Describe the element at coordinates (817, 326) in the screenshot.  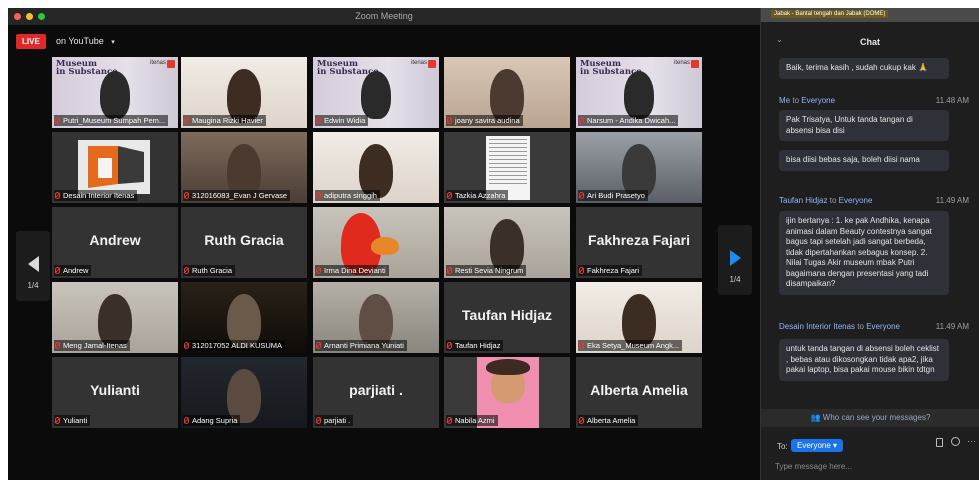
I see `sender-name: Desain Interior Itenas` at that location.